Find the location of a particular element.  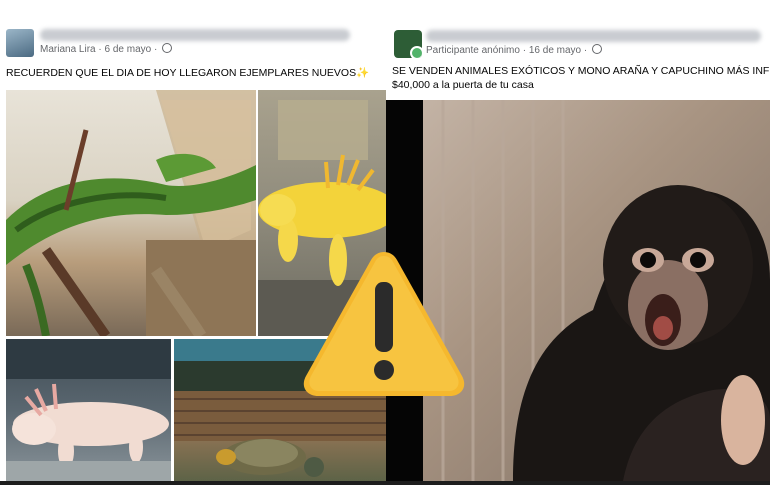

axolotl-pink-illustration is located at coordinates (88, 410).